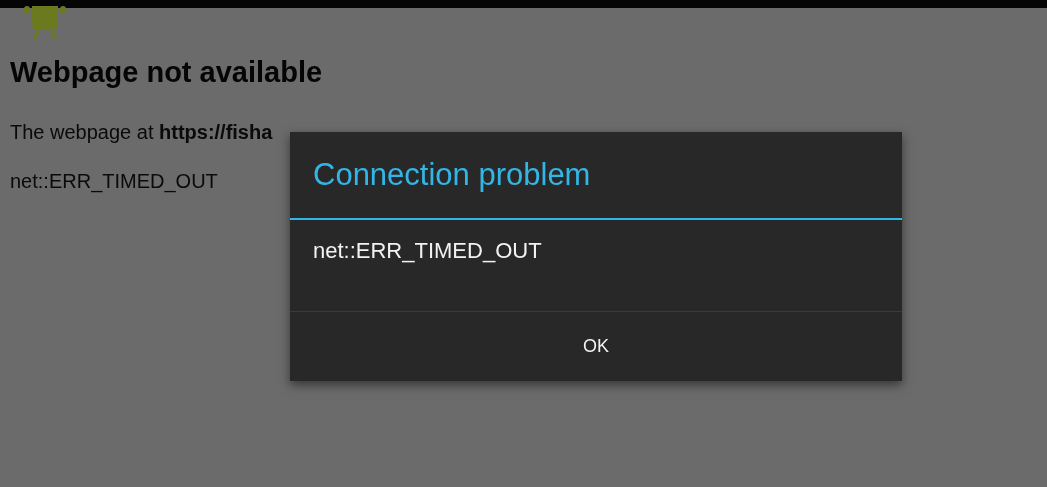  What do you see at coordinates (596, 346) in the screenshot?
I see `ok-button: OK` at bounding box center [596, 346].